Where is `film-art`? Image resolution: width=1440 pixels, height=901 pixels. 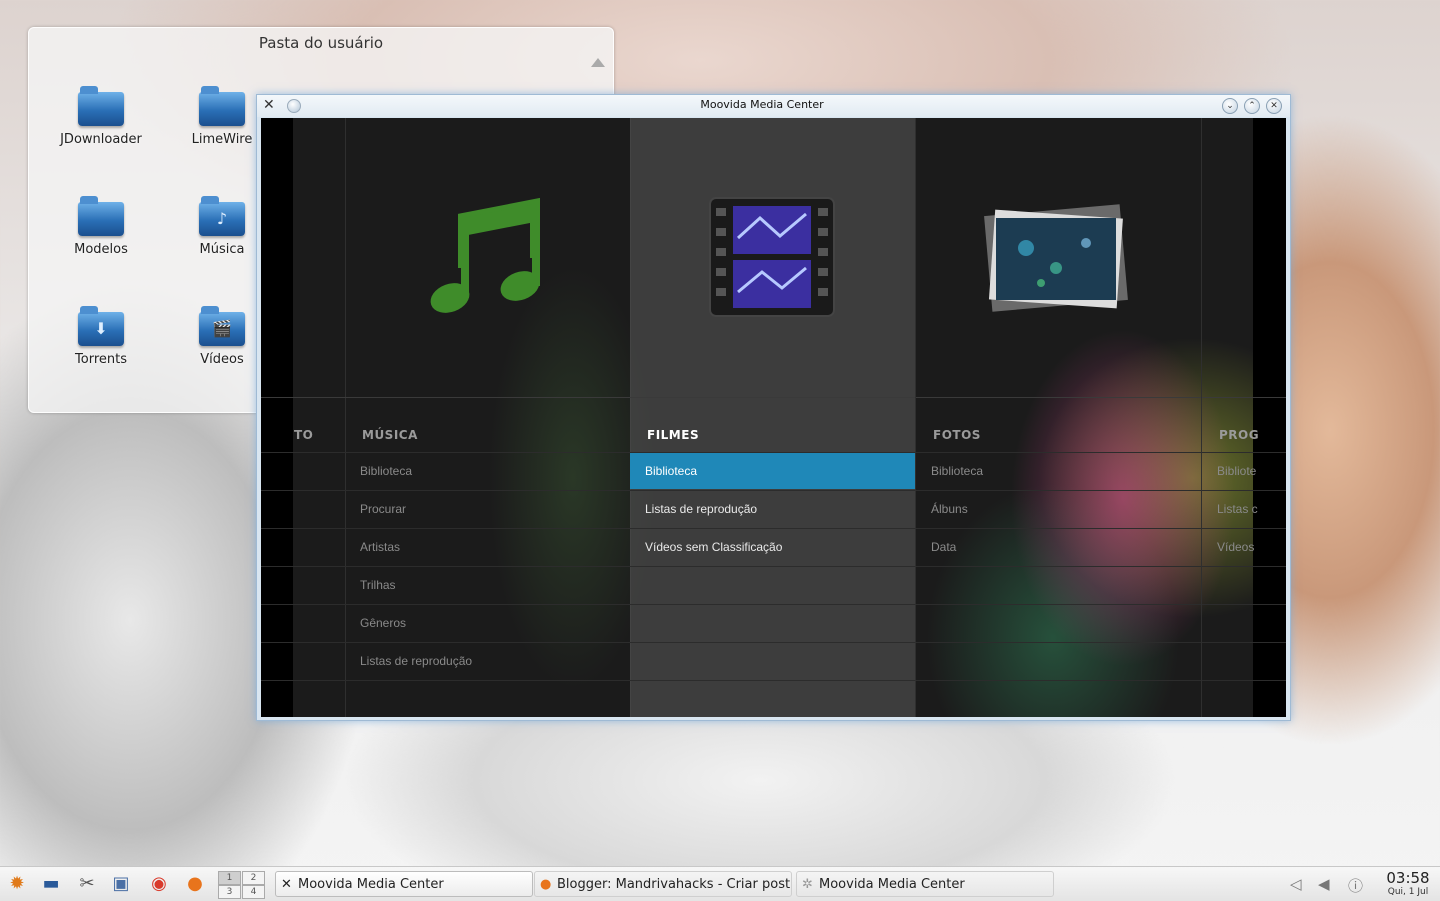 film-art is located at coordinates (772, 258).